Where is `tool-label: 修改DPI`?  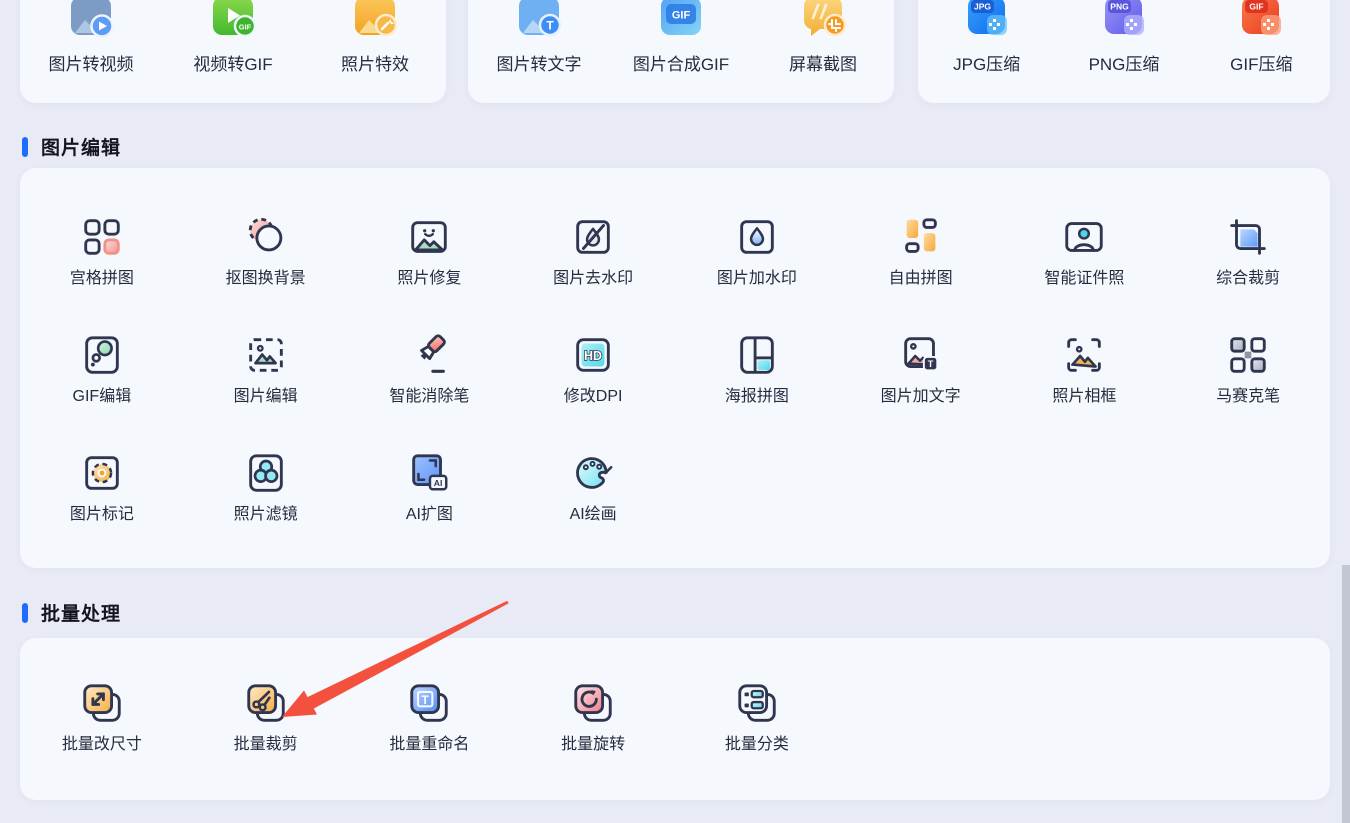
tool-label: 修改DPI is located at coordinates (593, 396).